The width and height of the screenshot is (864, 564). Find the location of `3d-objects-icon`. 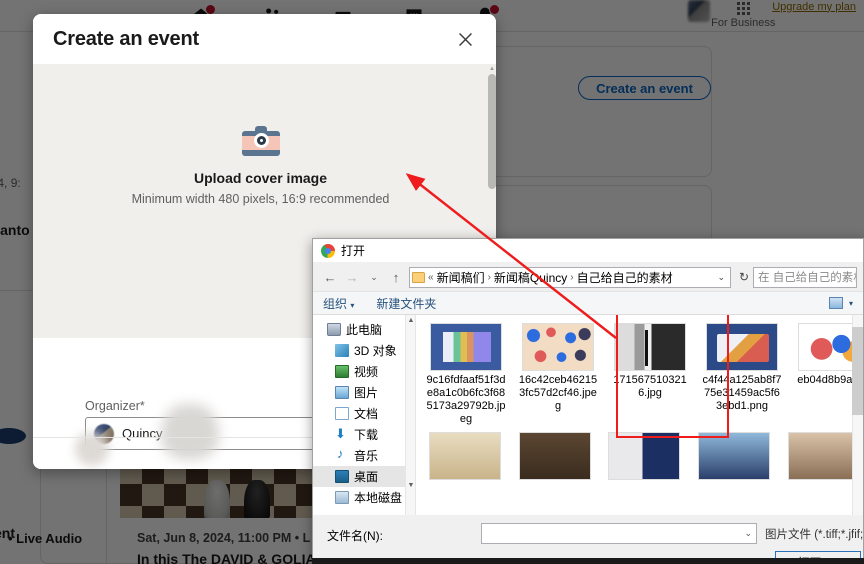

3d-objects-icon is located at coordinates (342, 350).